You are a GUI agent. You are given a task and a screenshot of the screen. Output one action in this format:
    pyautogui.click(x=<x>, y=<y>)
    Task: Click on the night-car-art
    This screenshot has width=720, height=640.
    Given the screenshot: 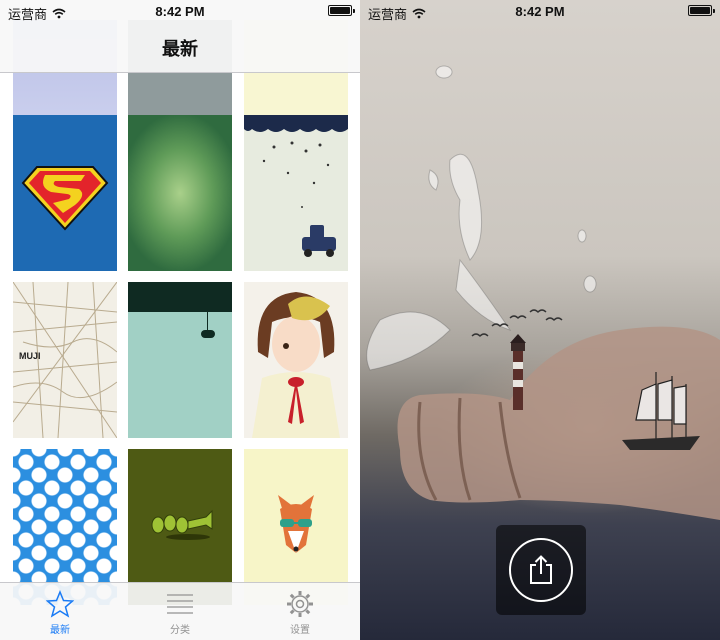 What is the action you would take?
    pyautogui.click(x=296, y=186)
    